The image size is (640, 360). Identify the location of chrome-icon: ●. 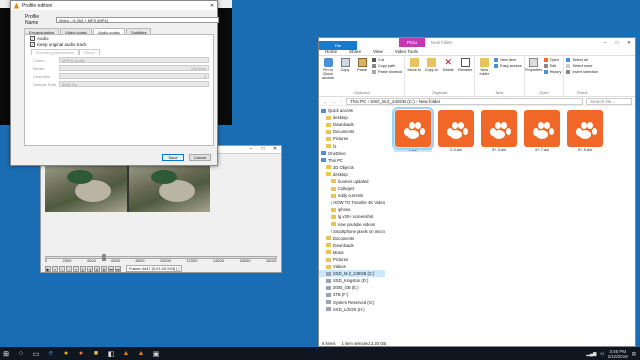
(66, 353).